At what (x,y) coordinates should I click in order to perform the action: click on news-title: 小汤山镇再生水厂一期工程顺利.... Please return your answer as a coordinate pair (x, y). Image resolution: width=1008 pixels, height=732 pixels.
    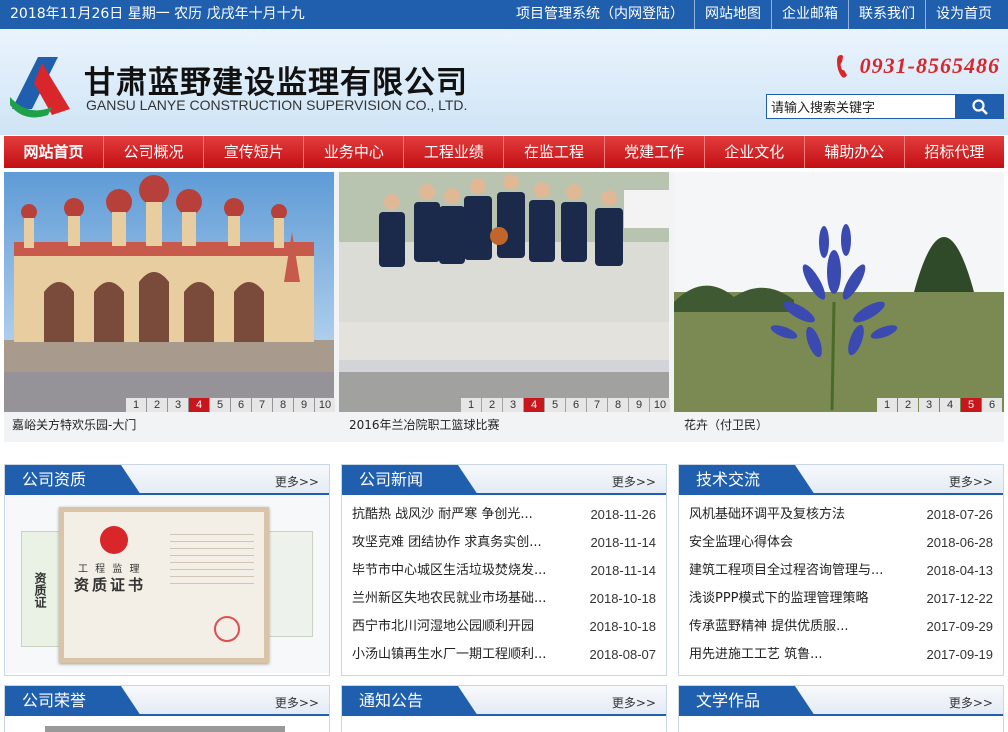
    Looking at the image, I should click on (469, 655).